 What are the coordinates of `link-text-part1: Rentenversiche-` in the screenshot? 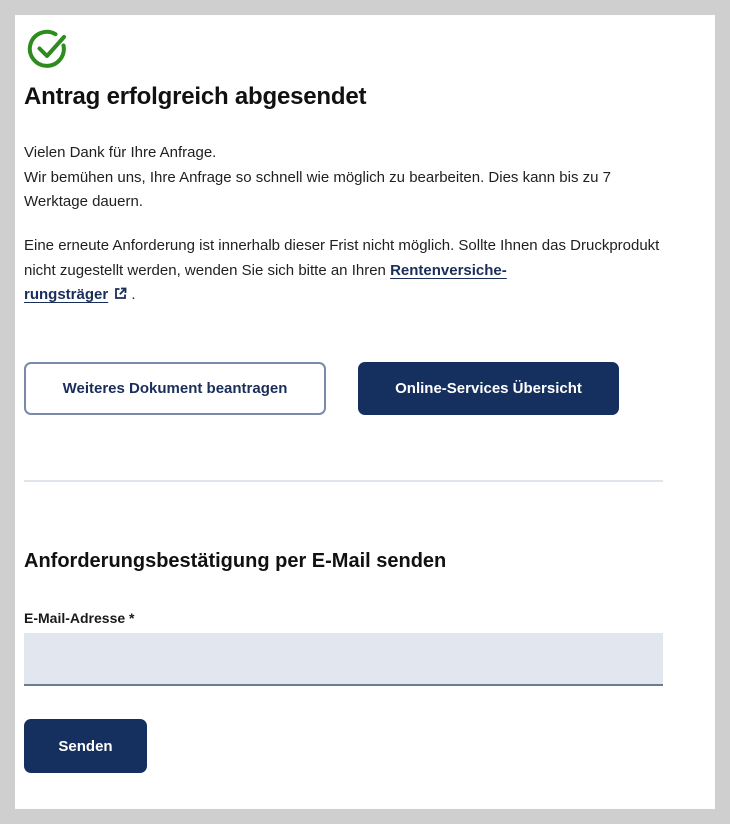 It's located at (448, 270).